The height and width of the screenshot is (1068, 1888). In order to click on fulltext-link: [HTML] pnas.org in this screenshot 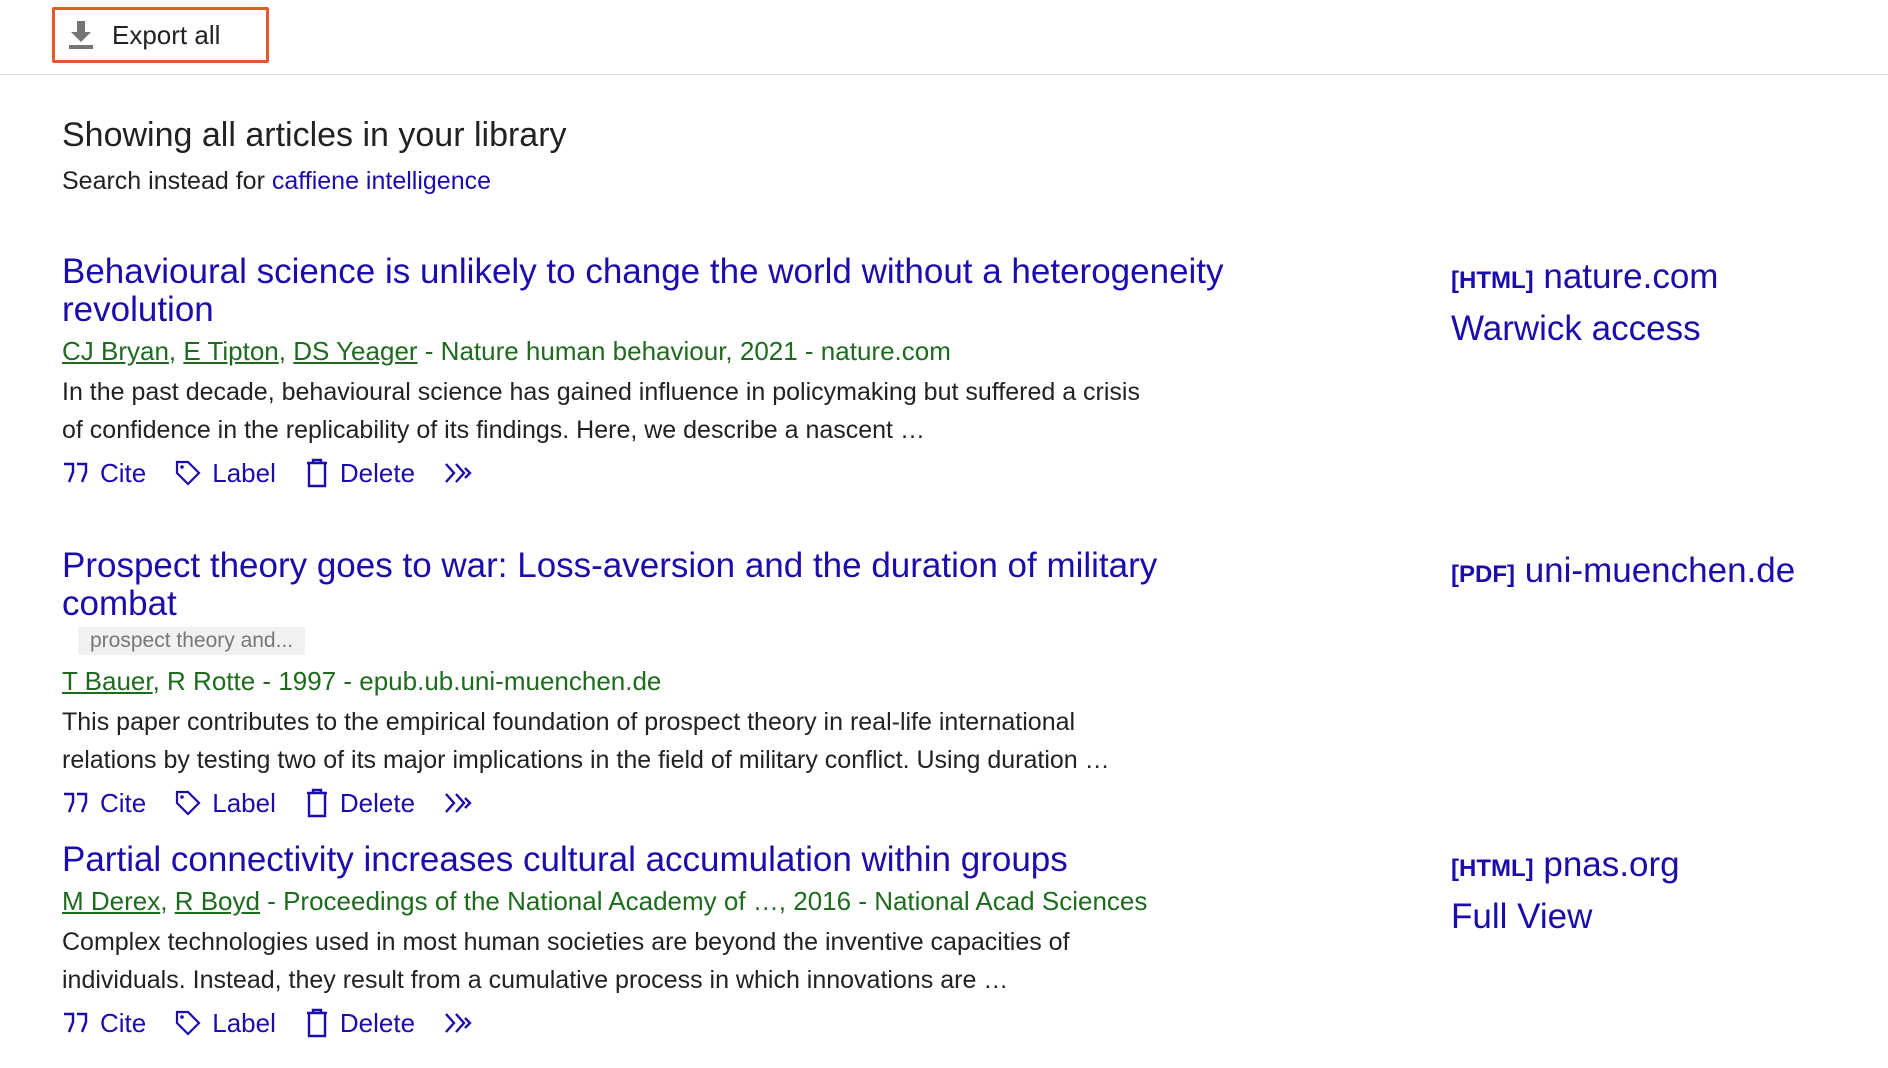, I will do `click(1565, 867)`.